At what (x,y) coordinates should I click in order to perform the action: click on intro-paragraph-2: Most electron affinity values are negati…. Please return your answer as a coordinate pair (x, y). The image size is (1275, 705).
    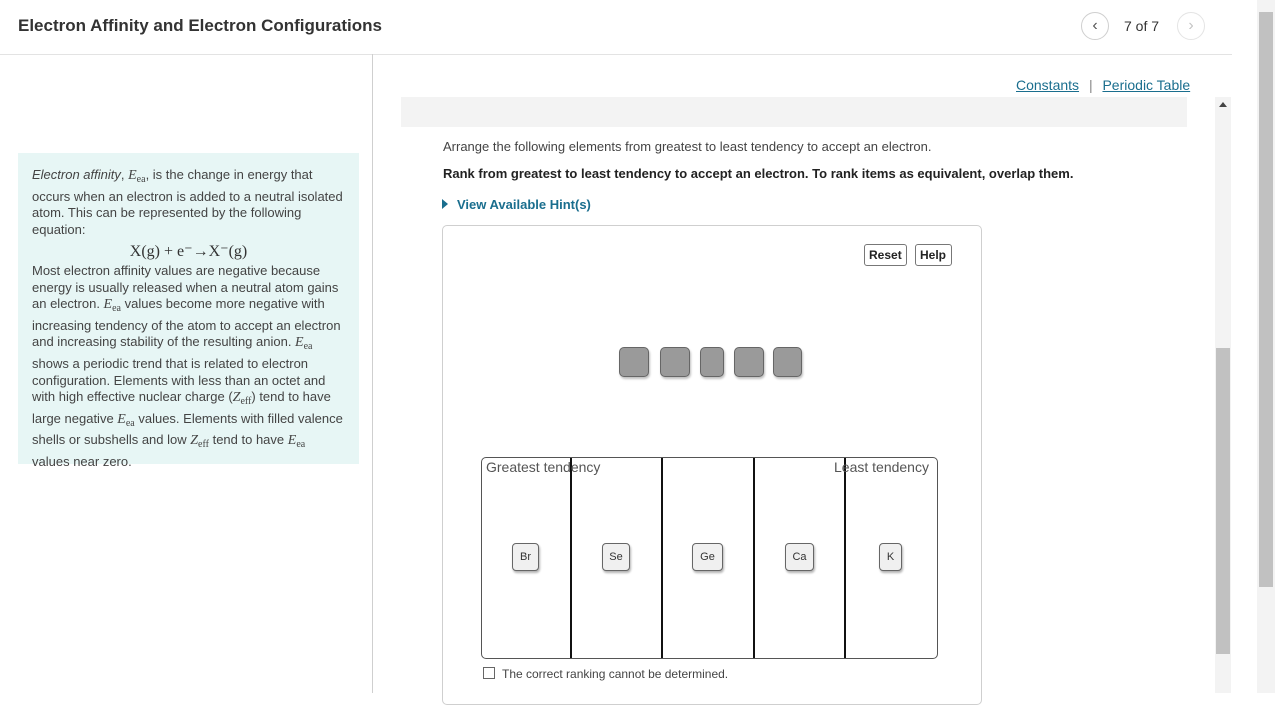
    Looking at the image, I should click on (187, 365).